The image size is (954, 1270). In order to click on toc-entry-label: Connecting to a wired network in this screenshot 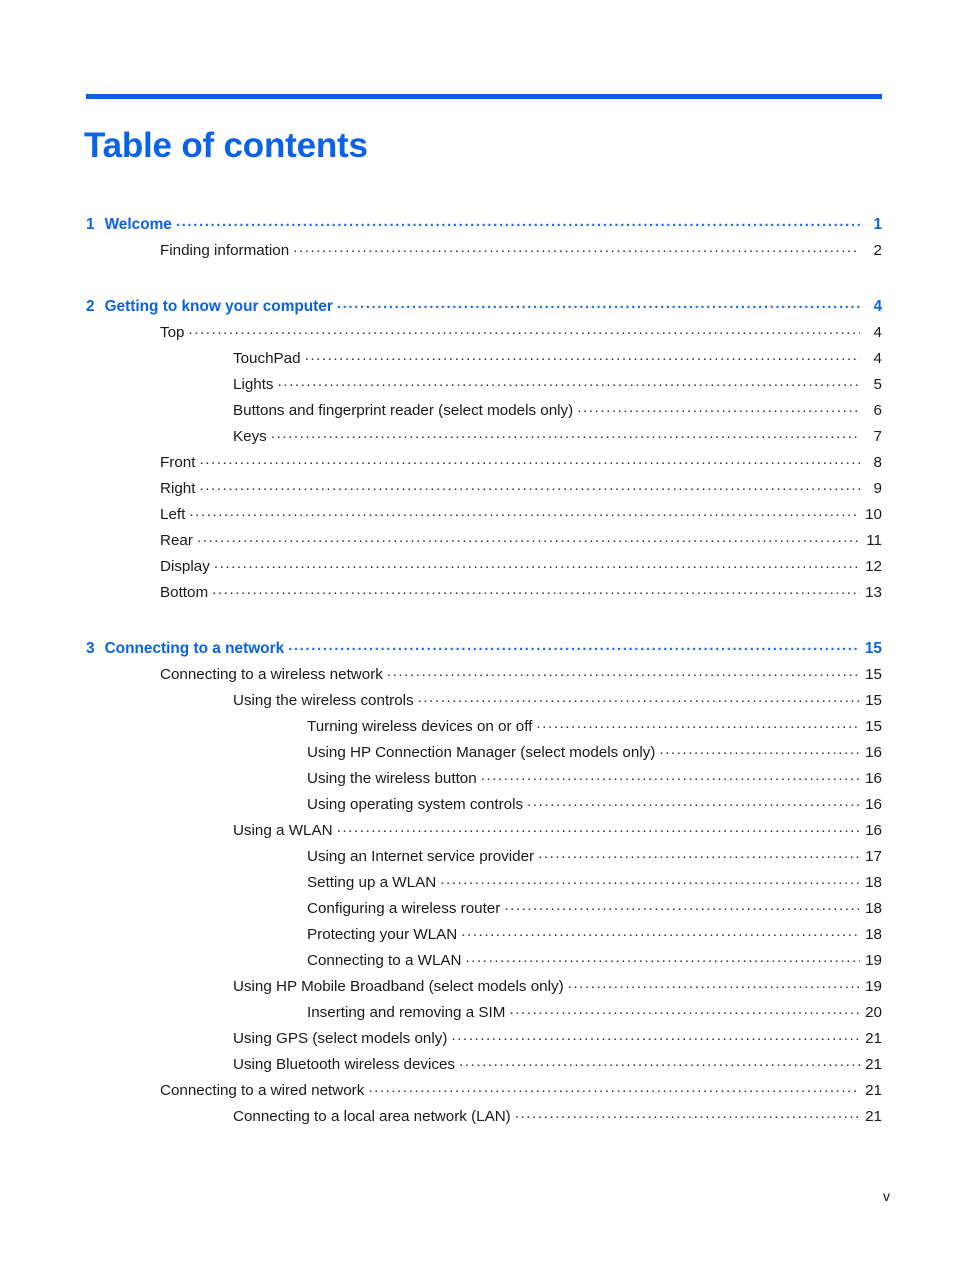, I will do `click(262, 1090)`.